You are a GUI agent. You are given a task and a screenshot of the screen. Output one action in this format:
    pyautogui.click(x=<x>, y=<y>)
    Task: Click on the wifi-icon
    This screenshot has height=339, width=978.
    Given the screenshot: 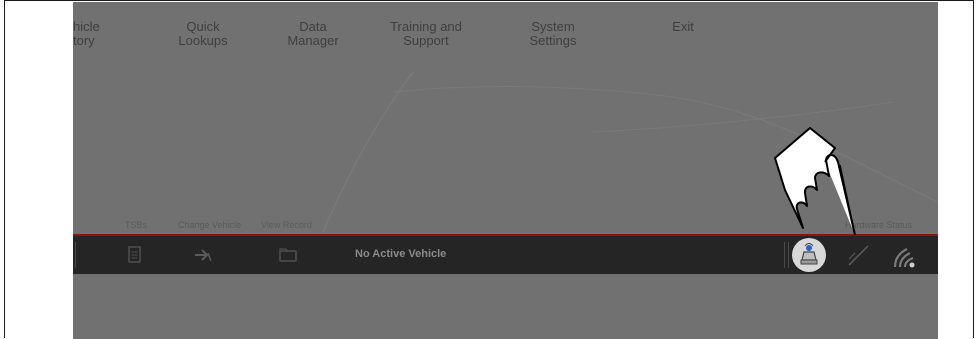 What is the action you would take?
    pyautogui.click(x=906, y=255)
    